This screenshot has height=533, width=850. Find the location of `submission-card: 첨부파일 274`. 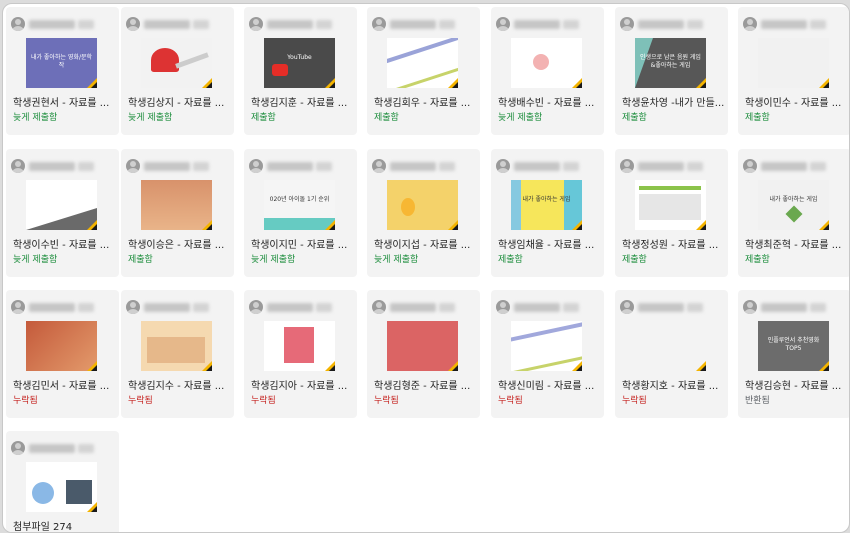

submission-card: 첨부파일 274 is located at coordinates (62, 482).